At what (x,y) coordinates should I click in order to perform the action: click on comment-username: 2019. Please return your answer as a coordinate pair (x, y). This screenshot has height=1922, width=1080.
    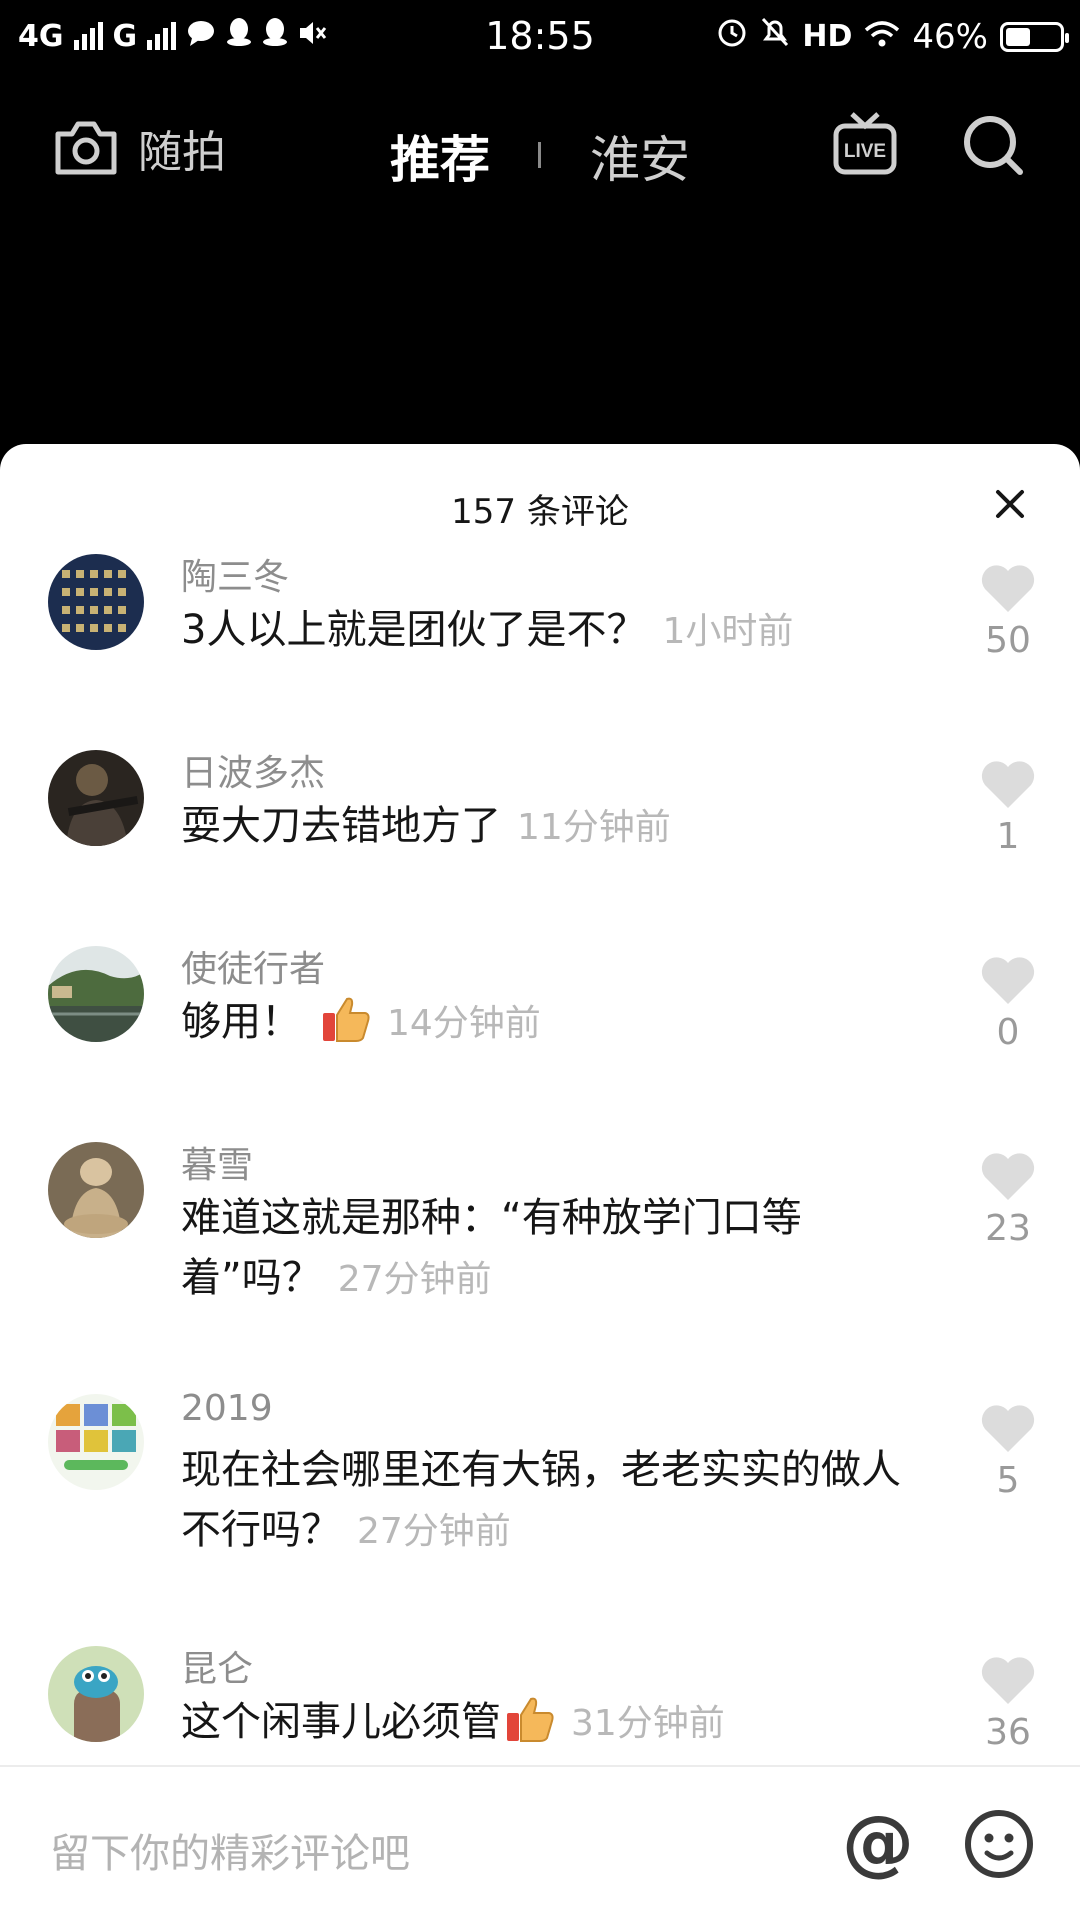
    Looking at the image, I should click on (227, 1408).